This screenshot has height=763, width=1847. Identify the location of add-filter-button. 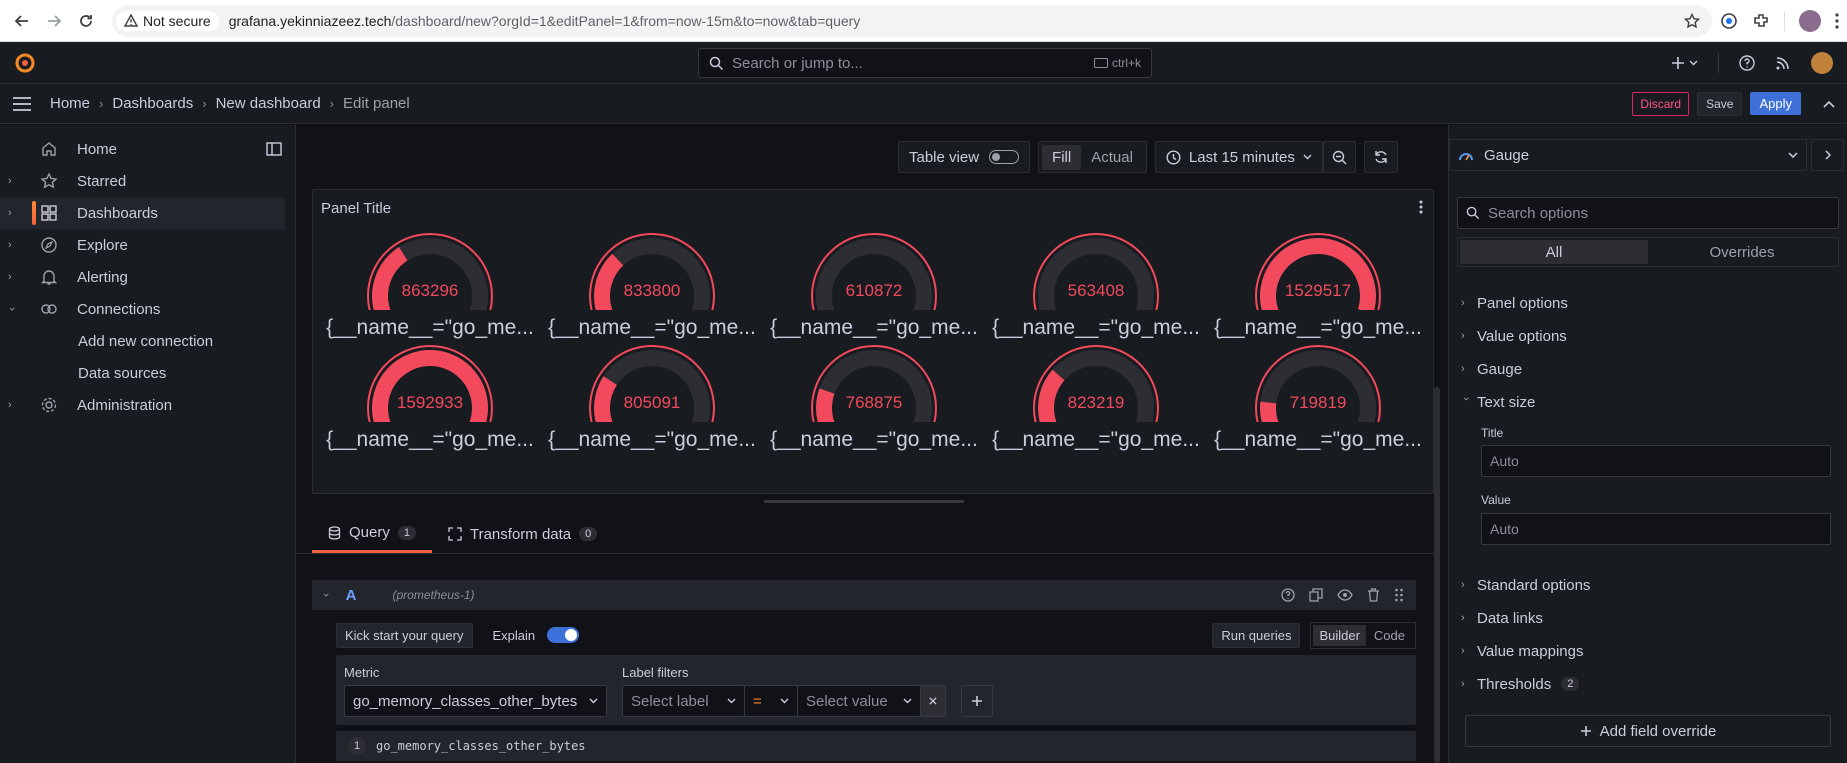
(977, 701).